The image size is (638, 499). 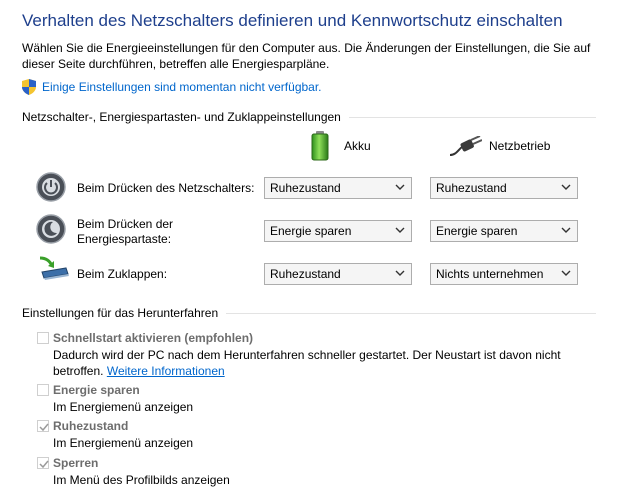 What do you see at coordinates (43, 390) in the screenshot?
I see `sleep-menu-checkbox` at bounding box center [43, 390].